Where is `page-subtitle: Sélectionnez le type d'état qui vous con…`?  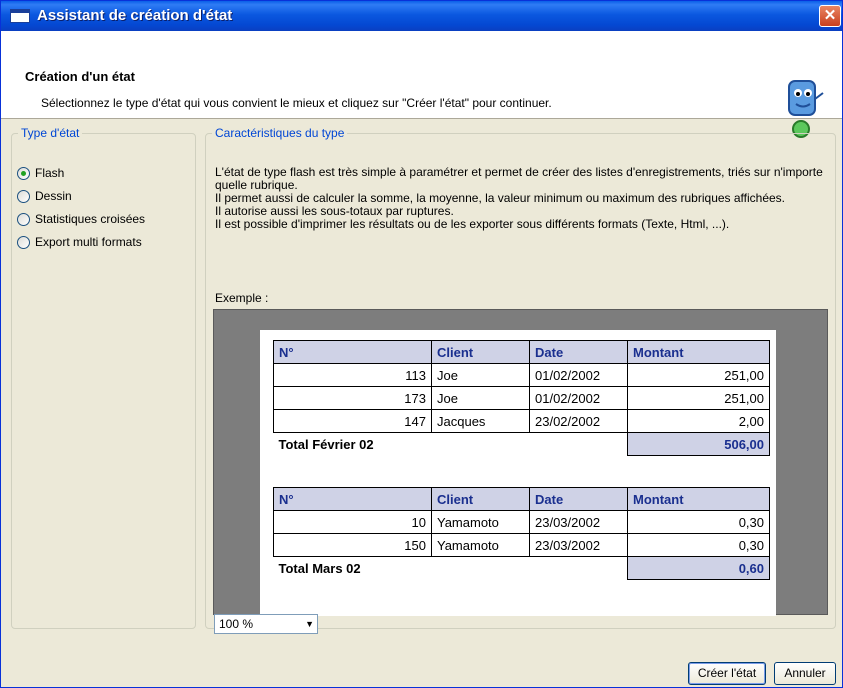
page-subtitle: Sélectionnez le type d'état qui vous con… is located at coordinates (296, 103).